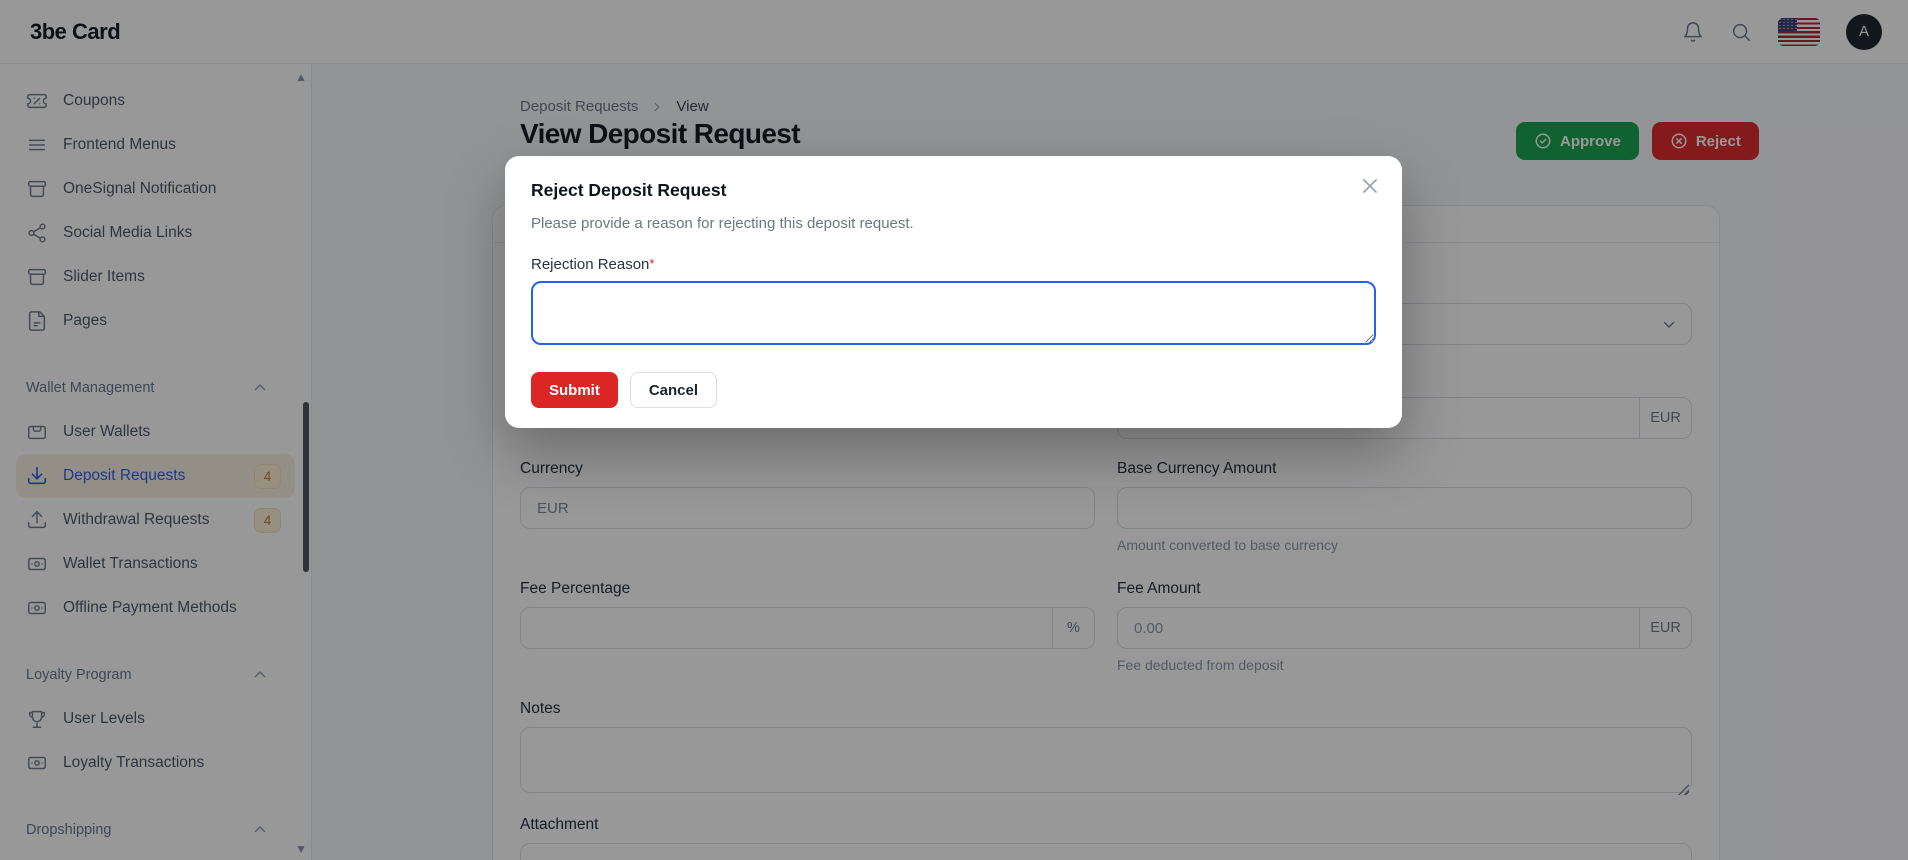 Image resolution: width=1908 pixels, height=860 pixels. What do you see at coordinates (953, 264) in the screenshot?
I see `rejection-reason-label: Rejection Reason*` at bounding box center [953, 264].